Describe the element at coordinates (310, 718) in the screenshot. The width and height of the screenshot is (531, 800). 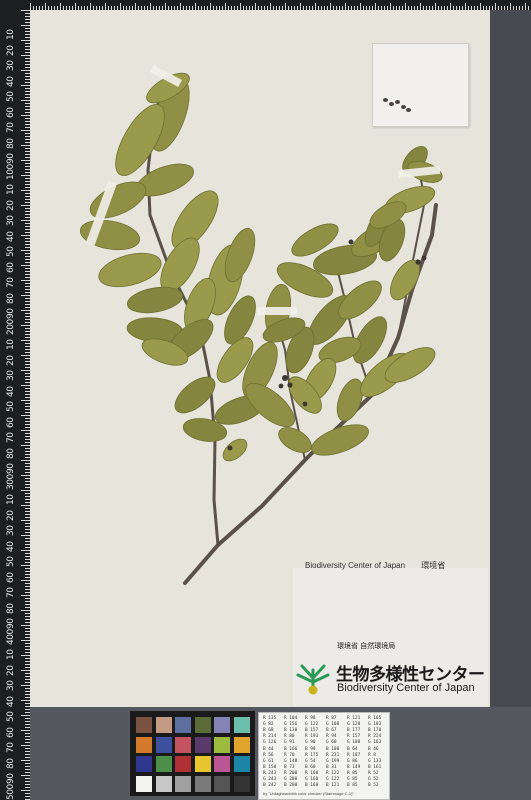
I see `color-value-cell: R 98` at that location.